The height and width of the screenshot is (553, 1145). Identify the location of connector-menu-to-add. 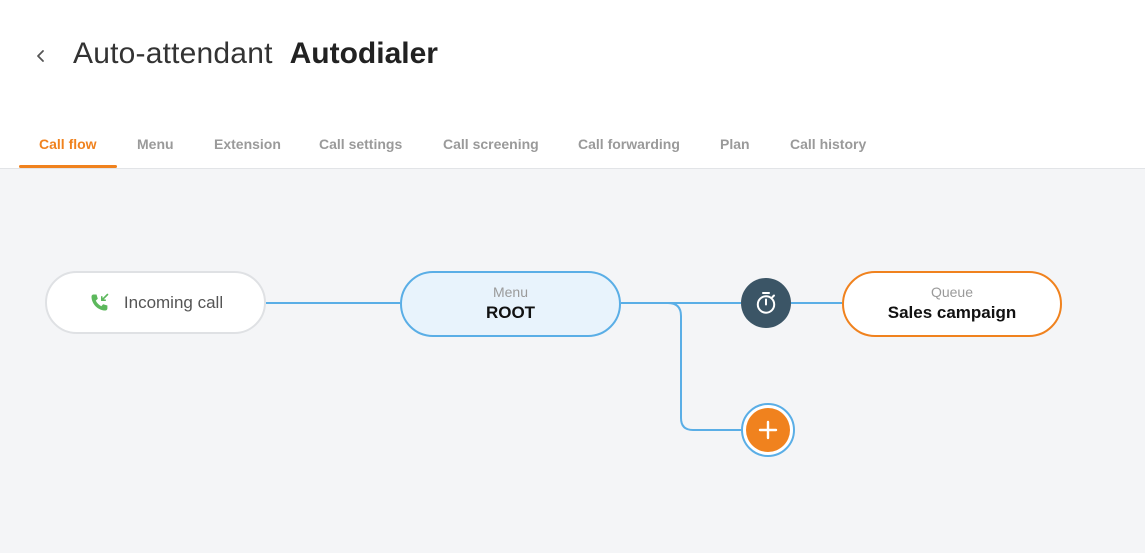
(704, 366).